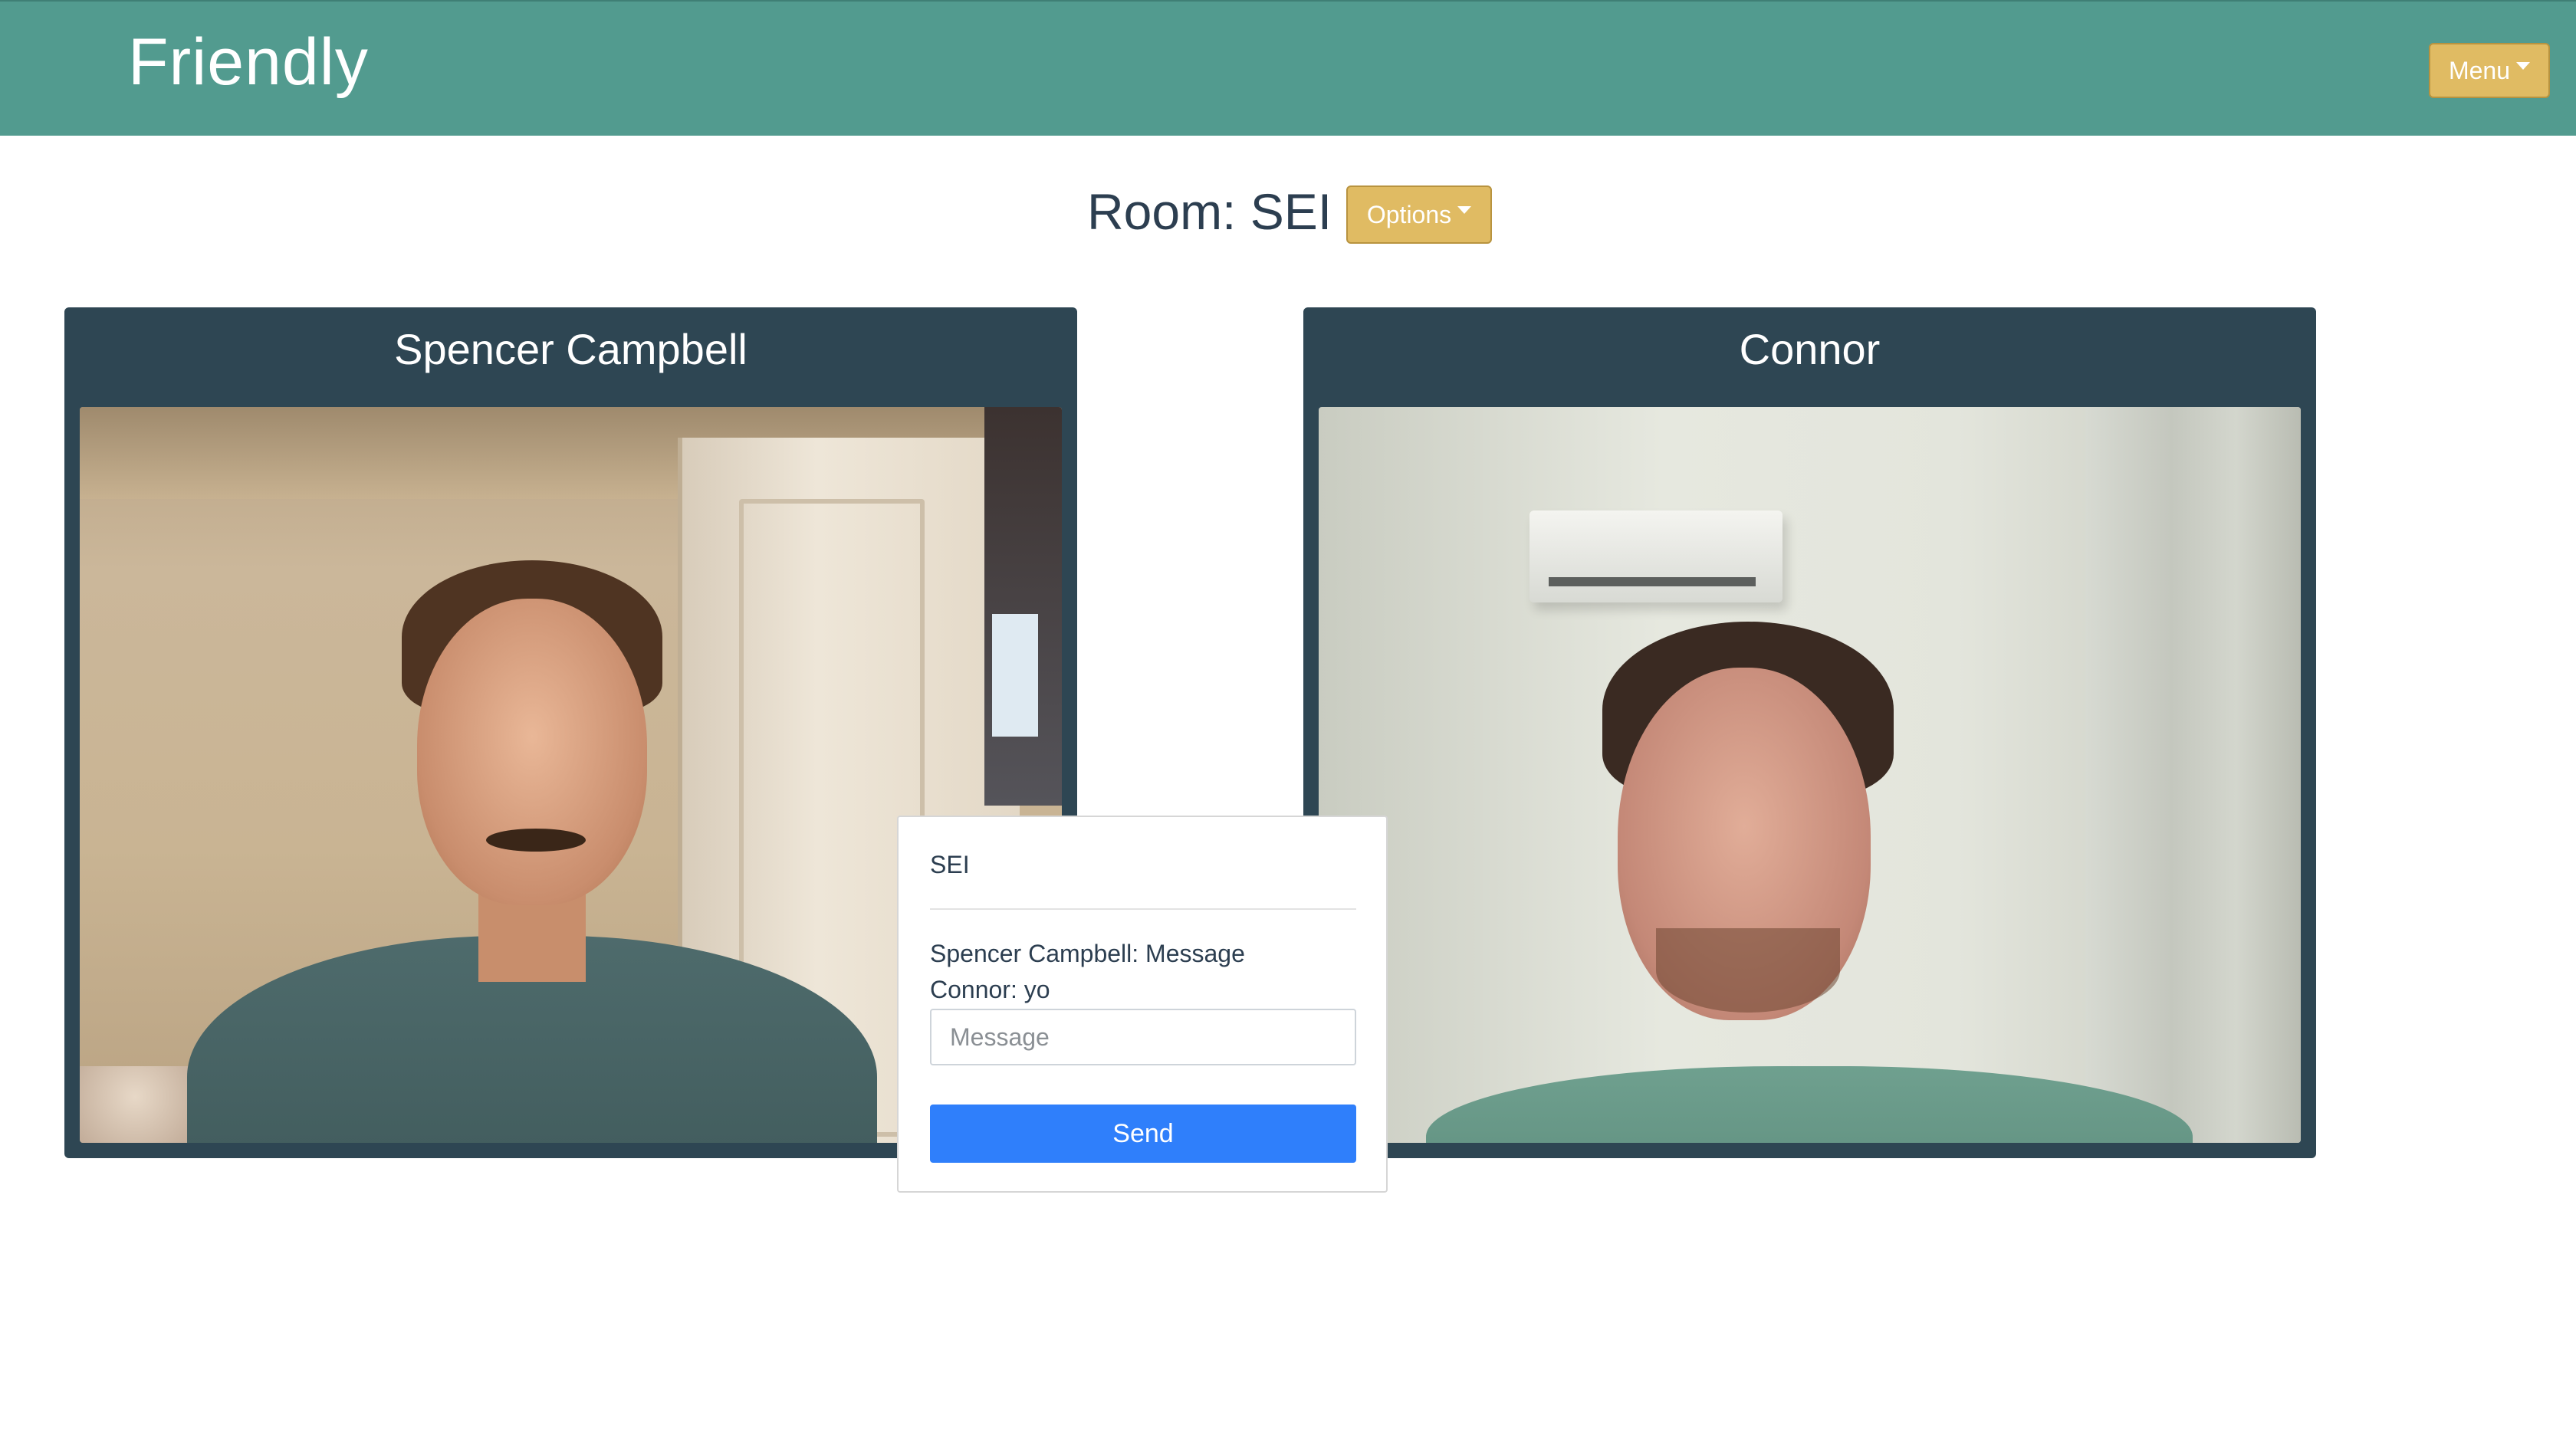 The height and width of the screenshot is (1441, 2576). What do you see at coordinates (1288, 68) in the screenshot?
I see `top-navbar: Friendly Menu` at bounding box center [1288, 68].